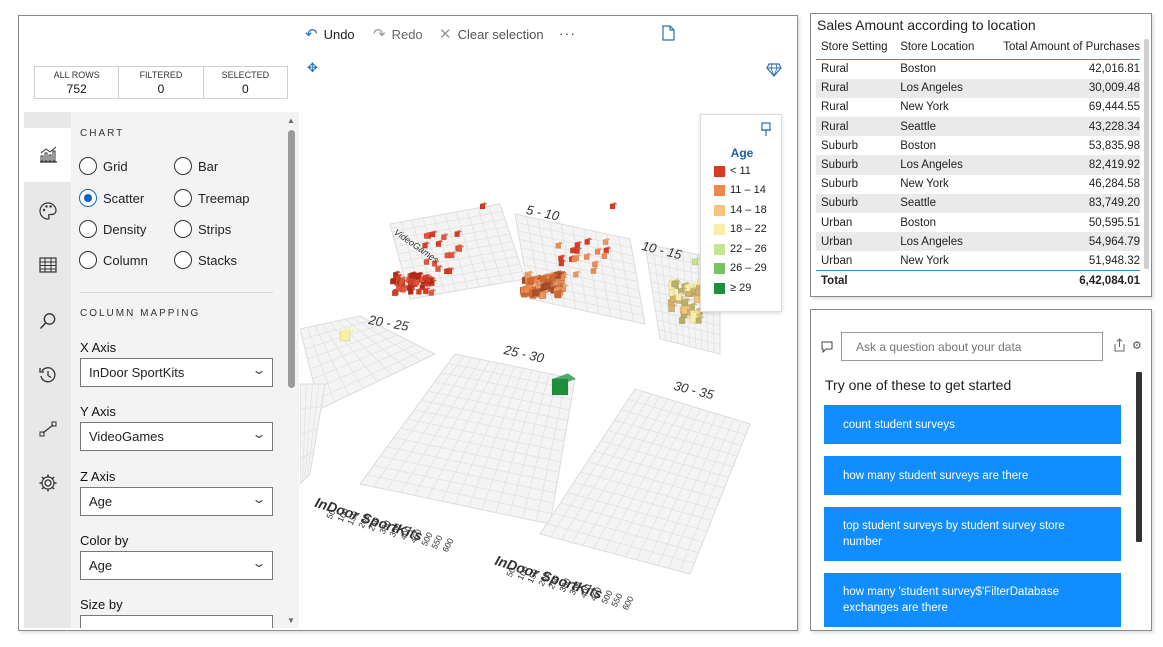  Describe the element at coordinates (1061, 242) in the screenshot. I see `table-cell: 54,964.79` at that location.